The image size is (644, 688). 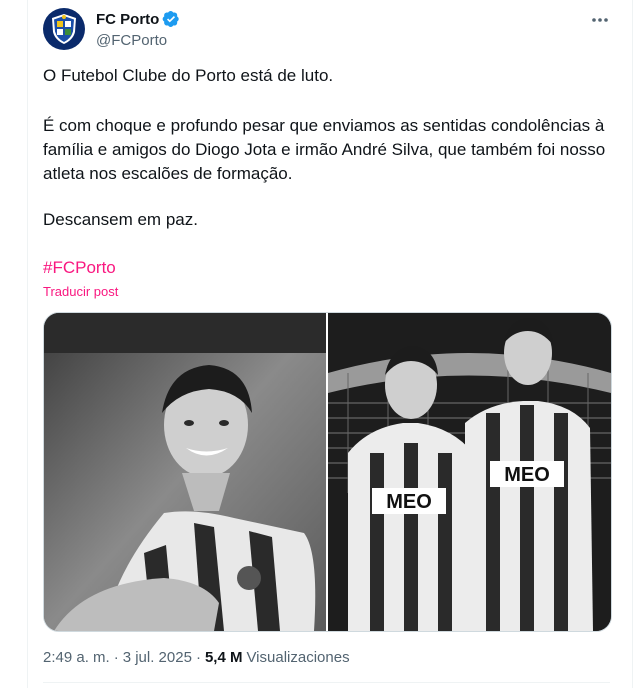 I want to click on author-name-row: FC Porto, so click(x=138, y=19).